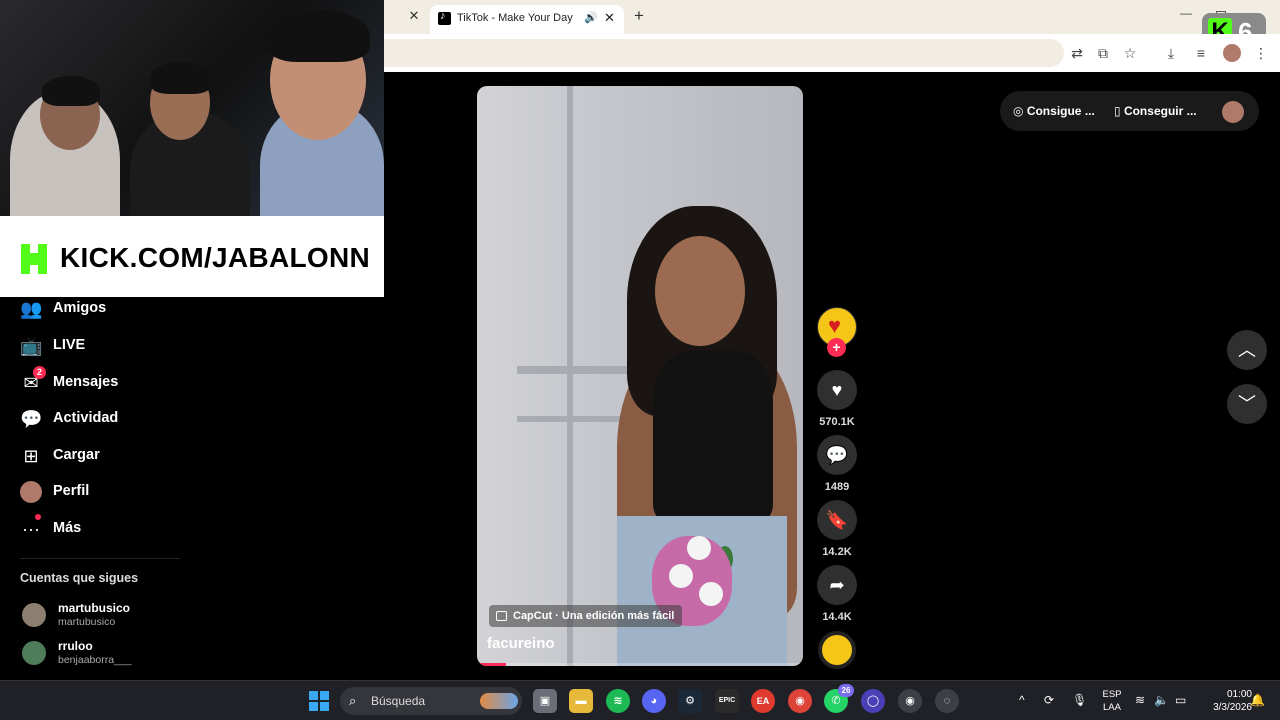 This screenshot has height=720, width=1280. What do you see at coordinates (837, 650) in the screenshot?
I see `music-disc` at bounding box center [837, 650].